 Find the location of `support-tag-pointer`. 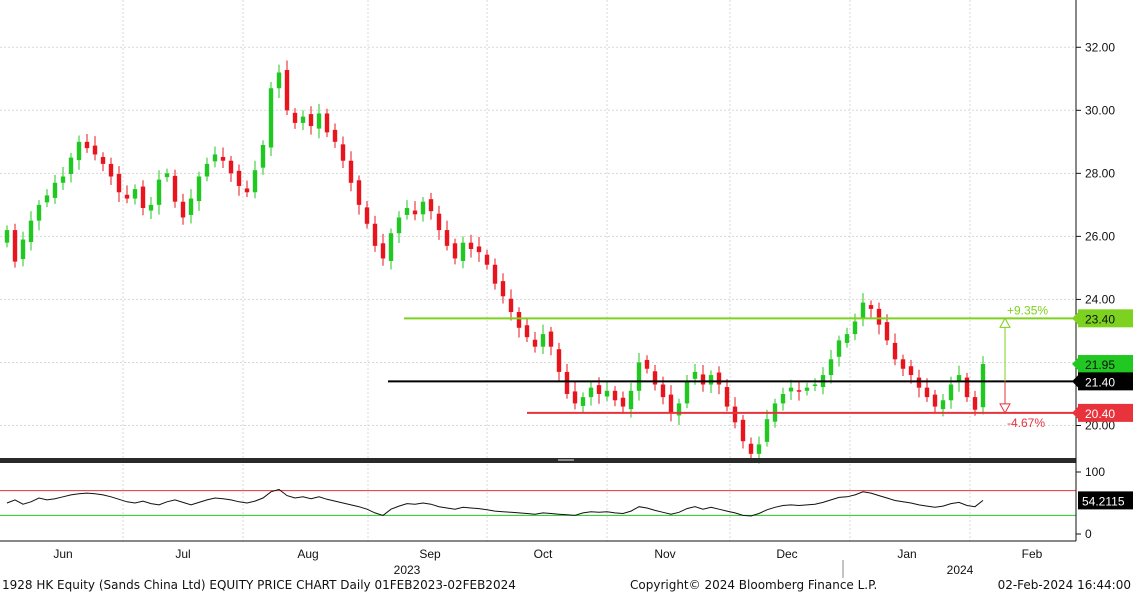

support-tag-pointer is located at coordinates (1075, 412).